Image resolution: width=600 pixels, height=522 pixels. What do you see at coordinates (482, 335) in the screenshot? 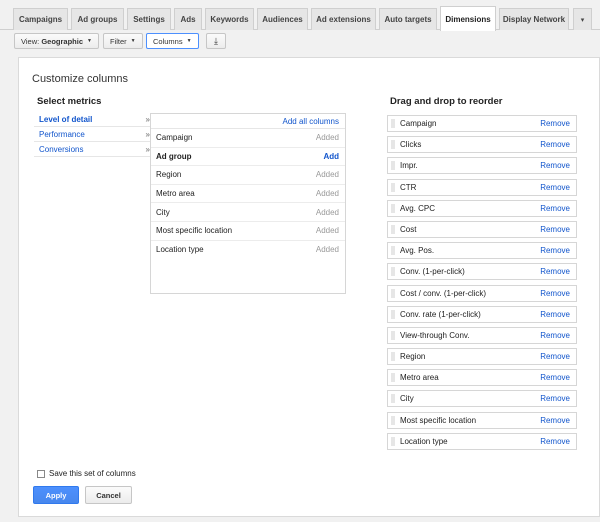
I see `reorder-item: View-through Conv. Remove` at bounding box center [482, 335].